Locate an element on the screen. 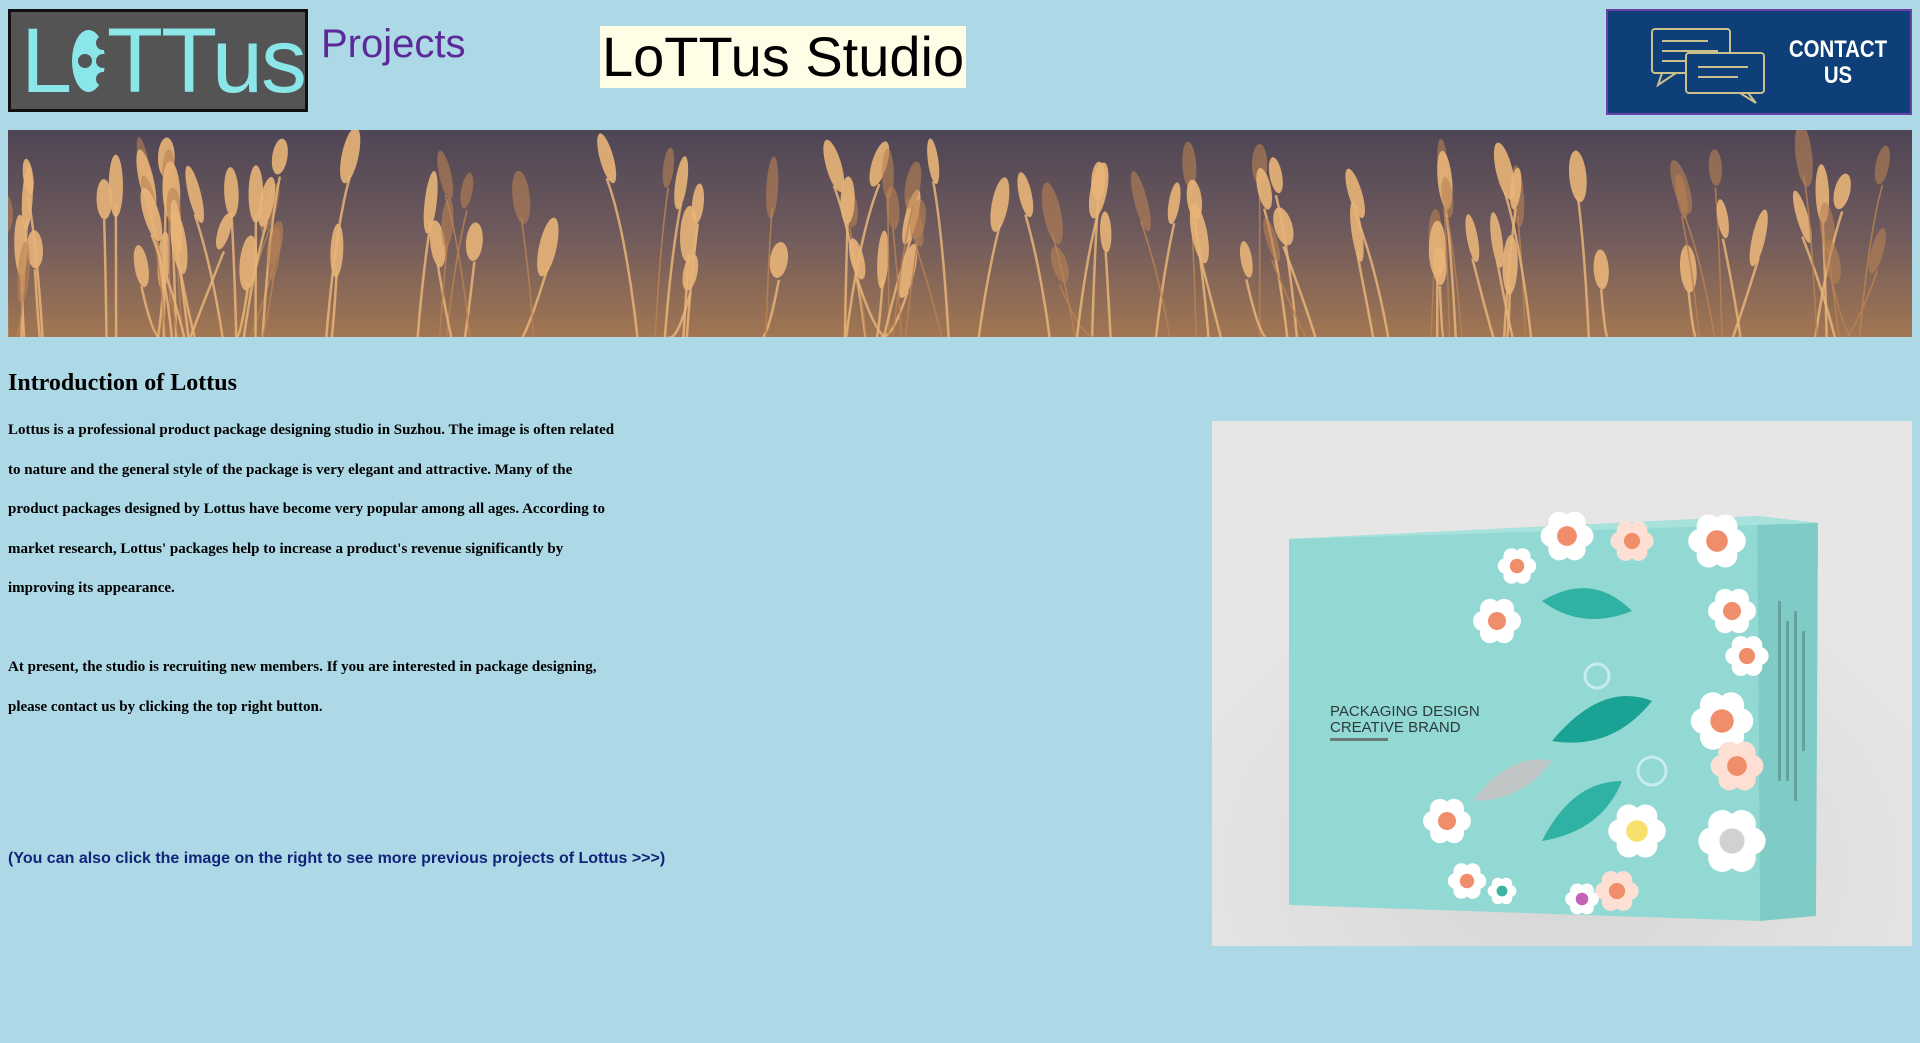  contact-us-button: CONTACT US is located at coordinates (1759, 62).